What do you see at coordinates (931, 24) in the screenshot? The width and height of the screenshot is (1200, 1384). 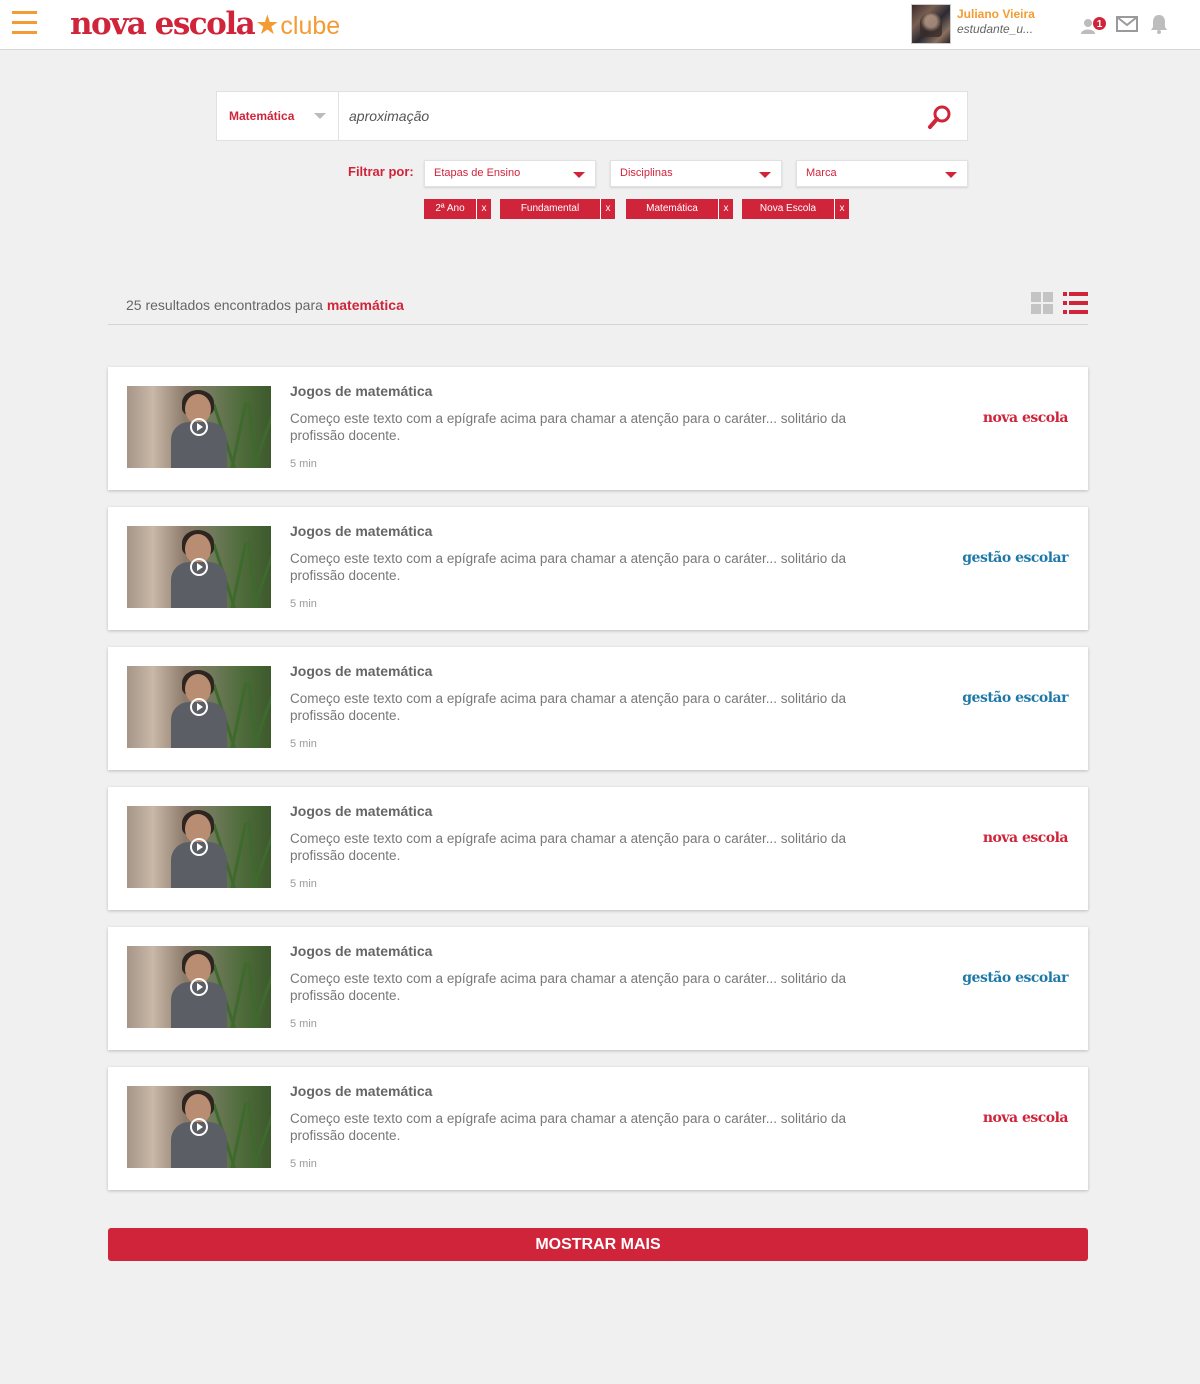 I see `avatar` at bounding box center [931, 24].